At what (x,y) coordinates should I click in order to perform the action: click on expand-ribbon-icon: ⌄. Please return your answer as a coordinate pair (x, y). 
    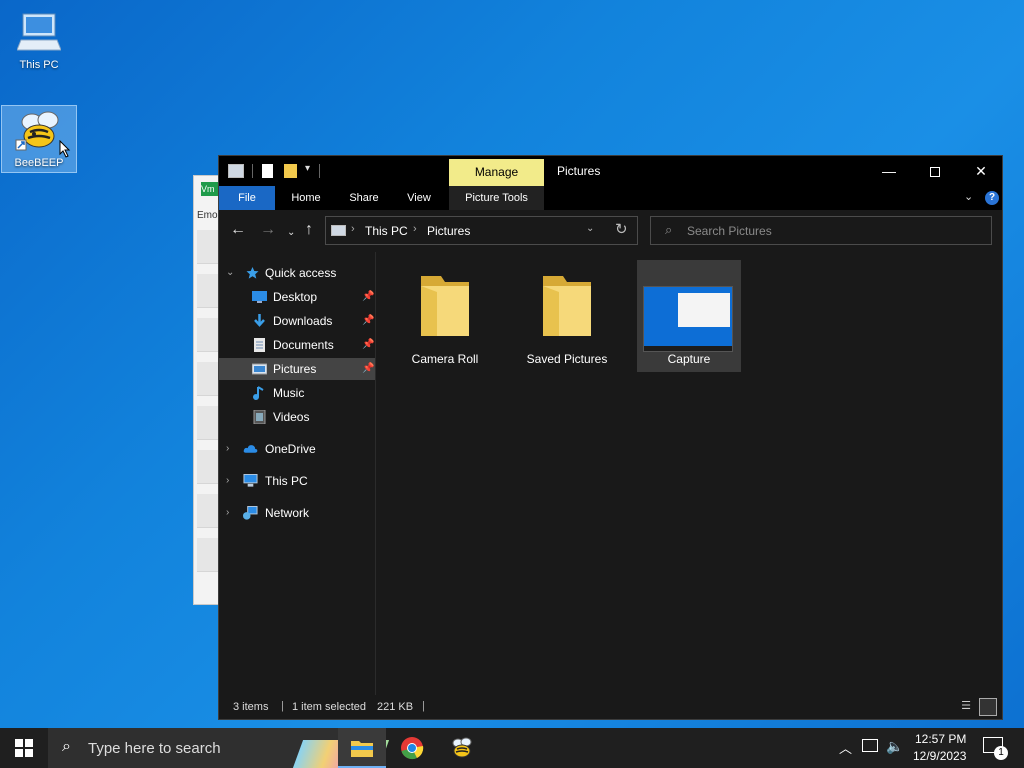
    Looking at the image, I should click on (968, 196).